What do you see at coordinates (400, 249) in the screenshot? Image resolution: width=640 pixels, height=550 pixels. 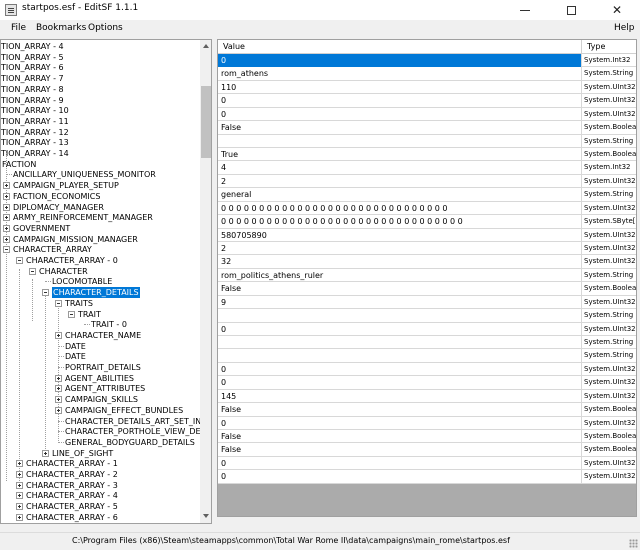 I see `cell-value: 2` at bounding box center [400, 249].